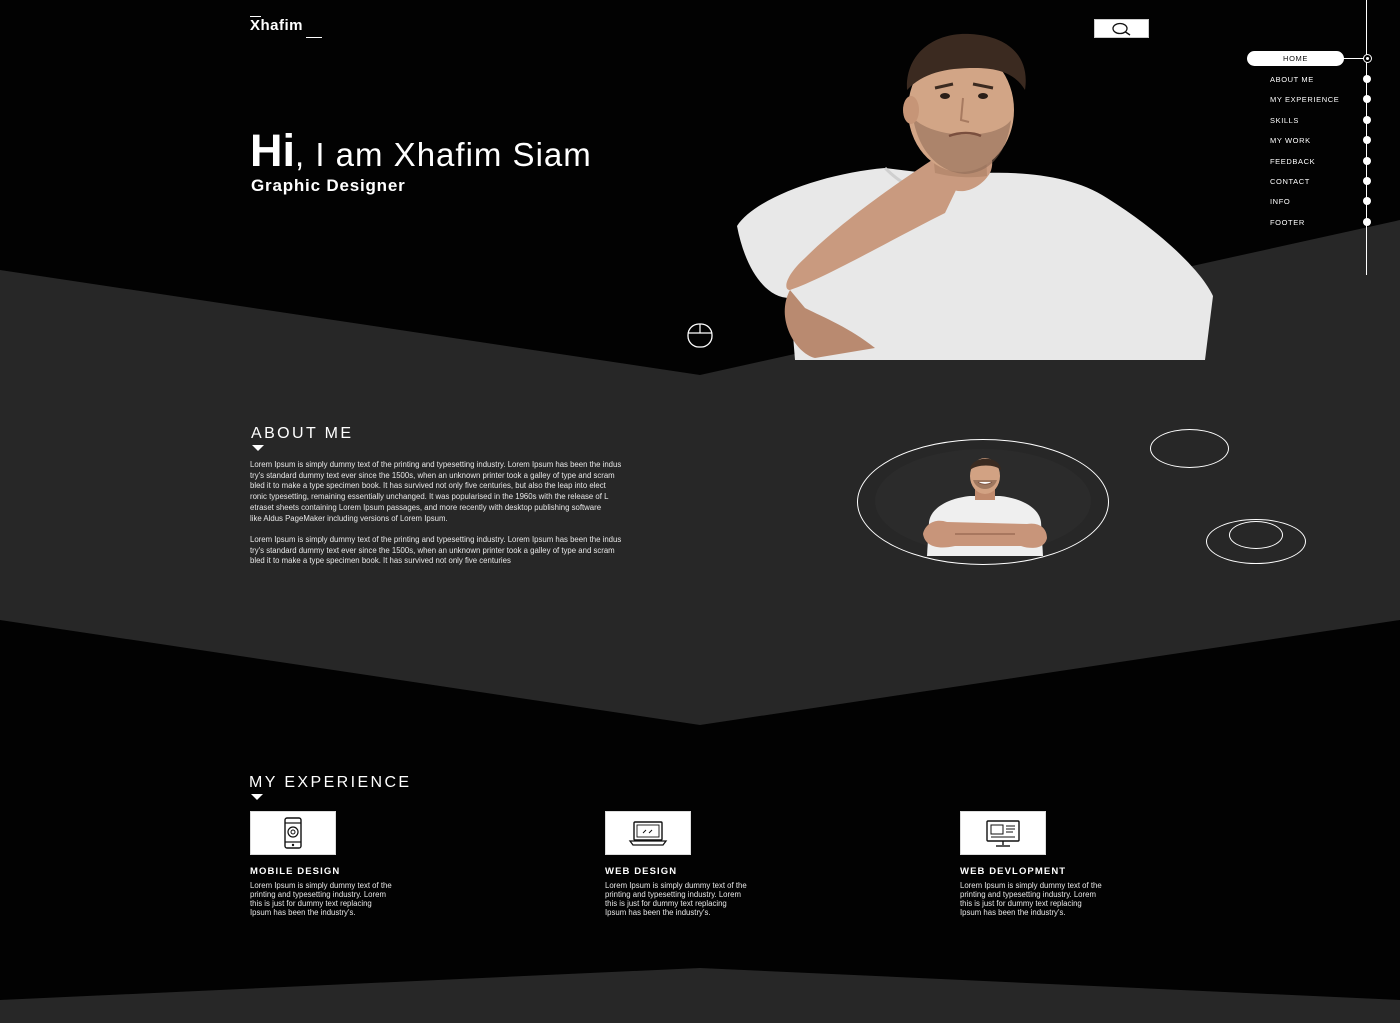 Image resolution: width=1400 pixels, height=1023 pixels. I want to click on decor-ring-small, so click(1189, 448).